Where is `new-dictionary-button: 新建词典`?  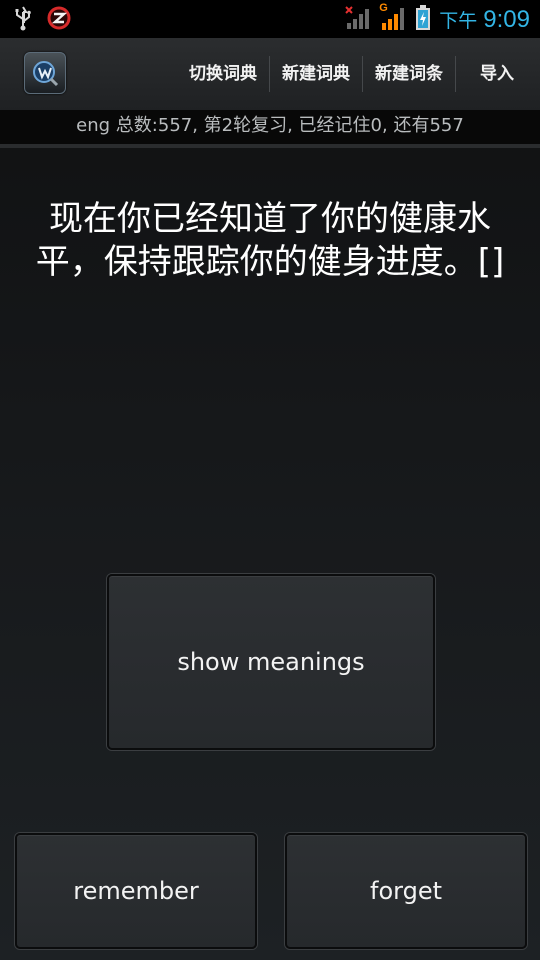
new-dictionary-button: 新建词典 is located at coordinates (316, 74).